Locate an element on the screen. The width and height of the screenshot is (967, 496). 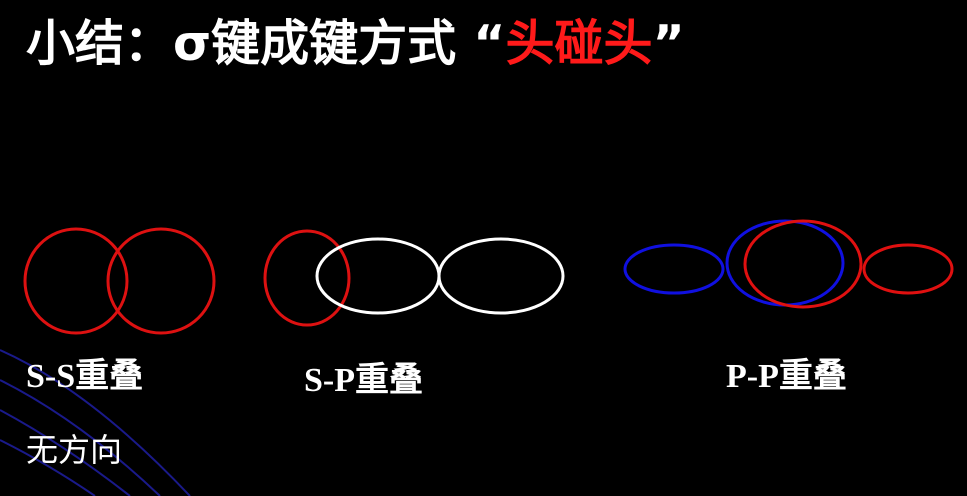
p-orbital-red-small-lobe is located at coordinates (908, 269).